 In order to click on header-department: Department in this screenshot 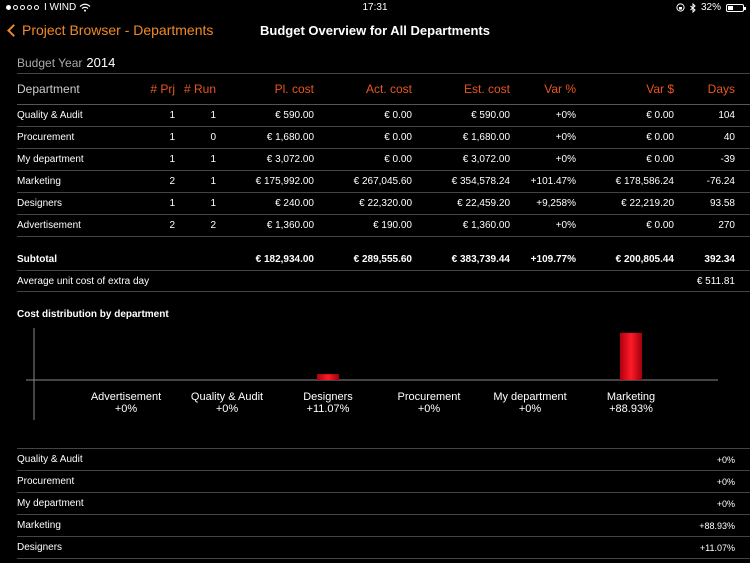, I will do `click(48, 89)`.